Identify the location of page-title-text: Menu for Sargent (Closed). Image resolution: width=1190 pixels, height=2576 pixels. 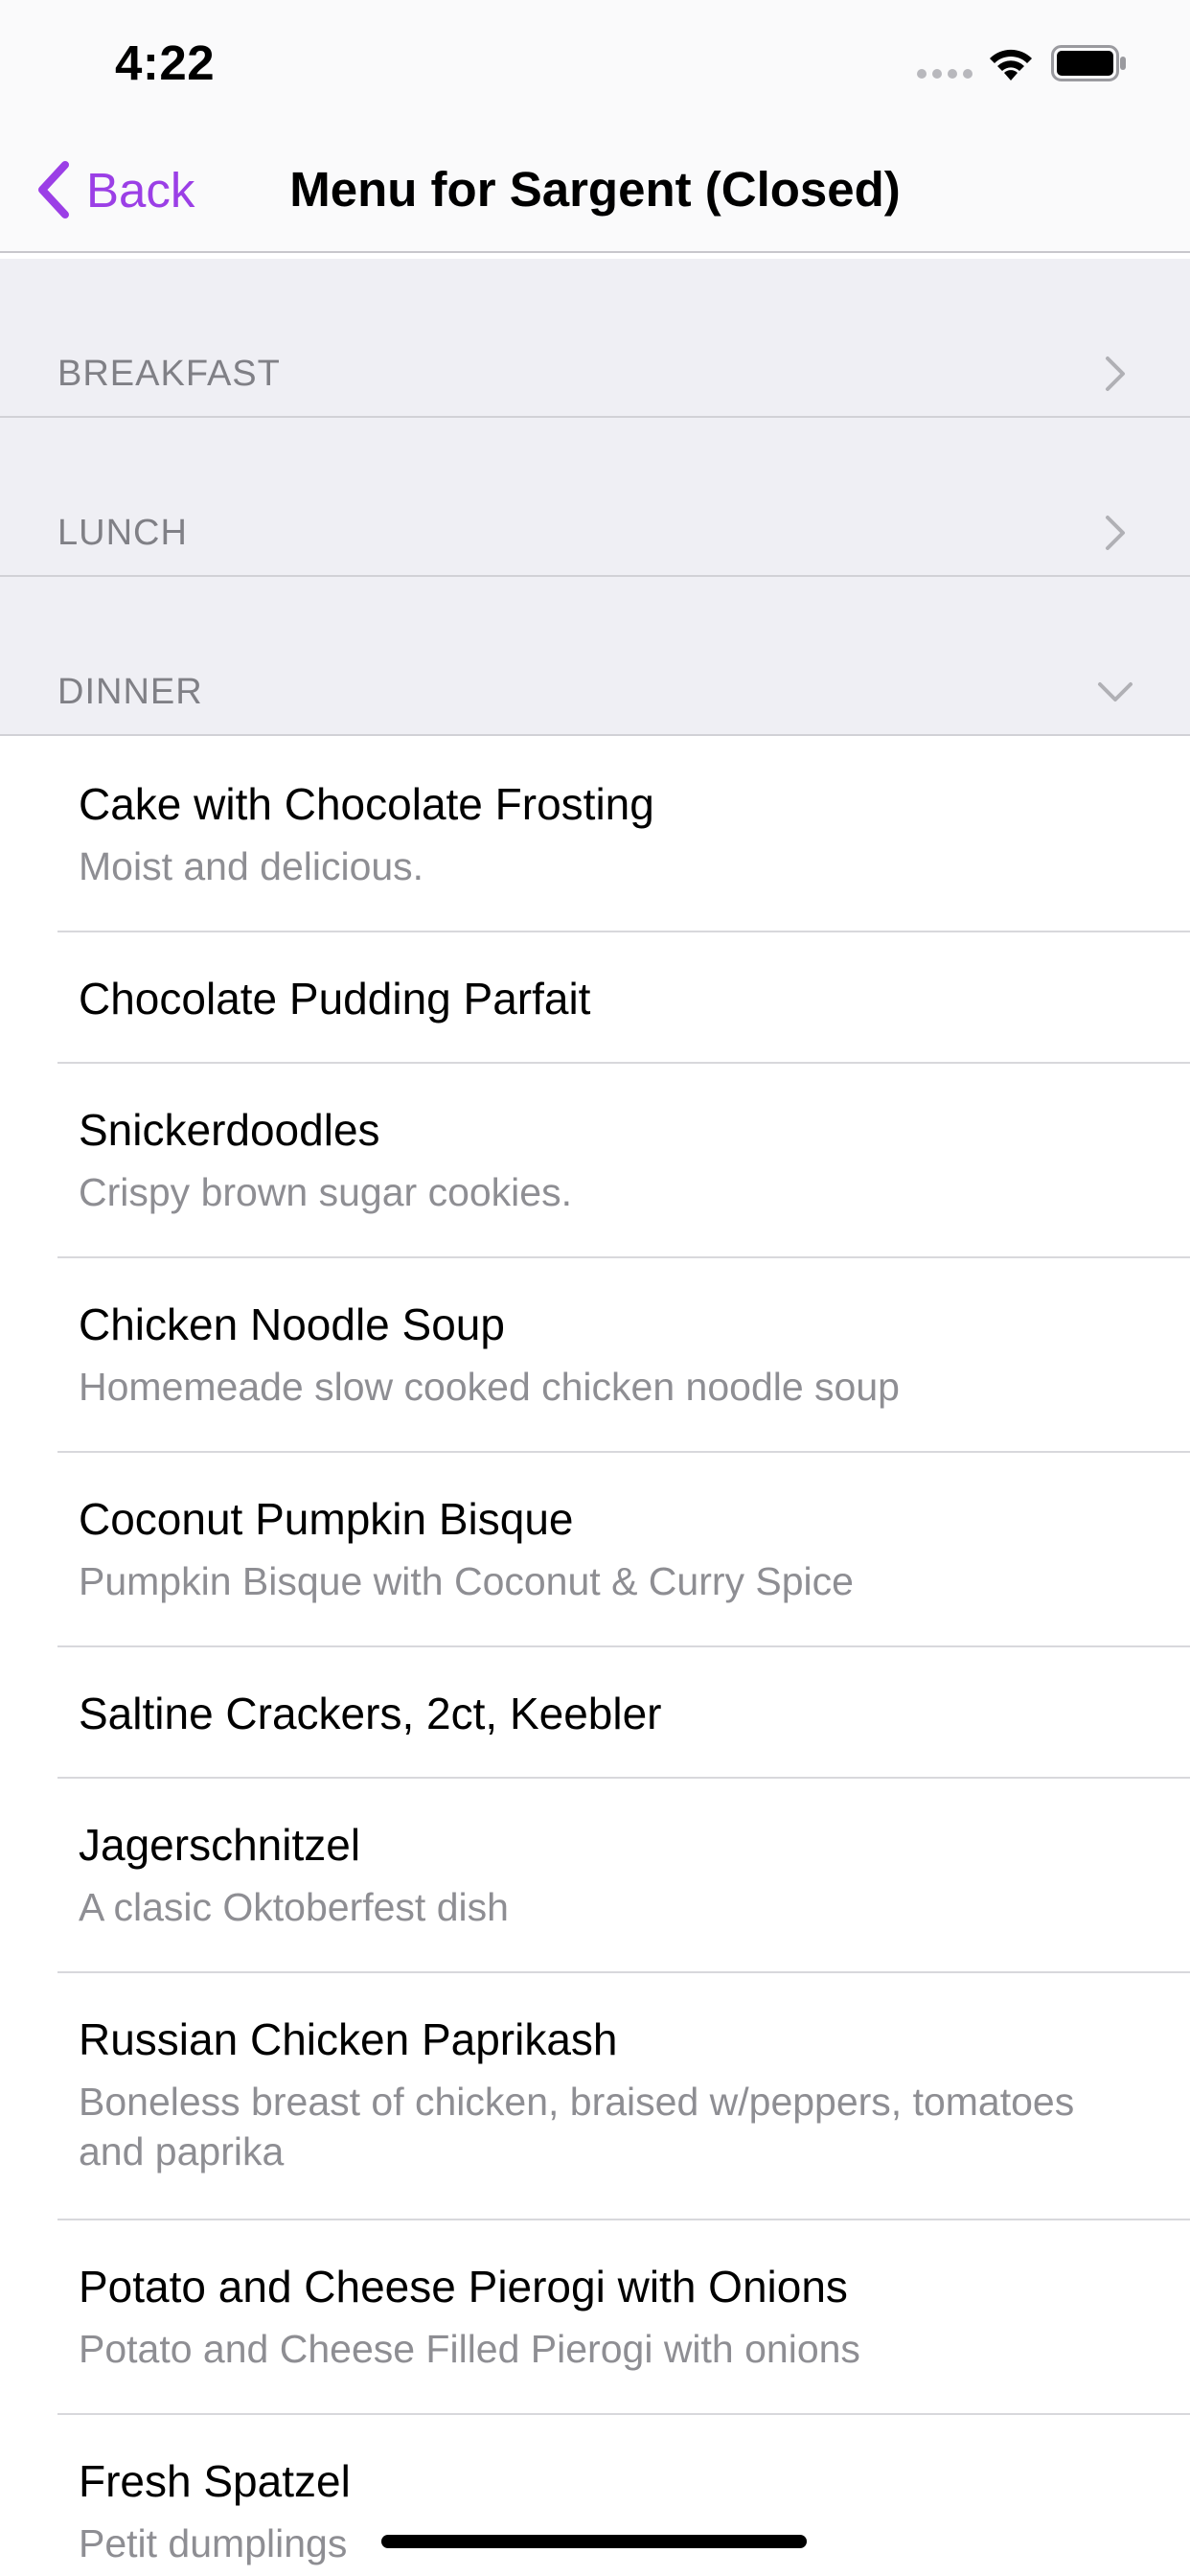
(595, 189).